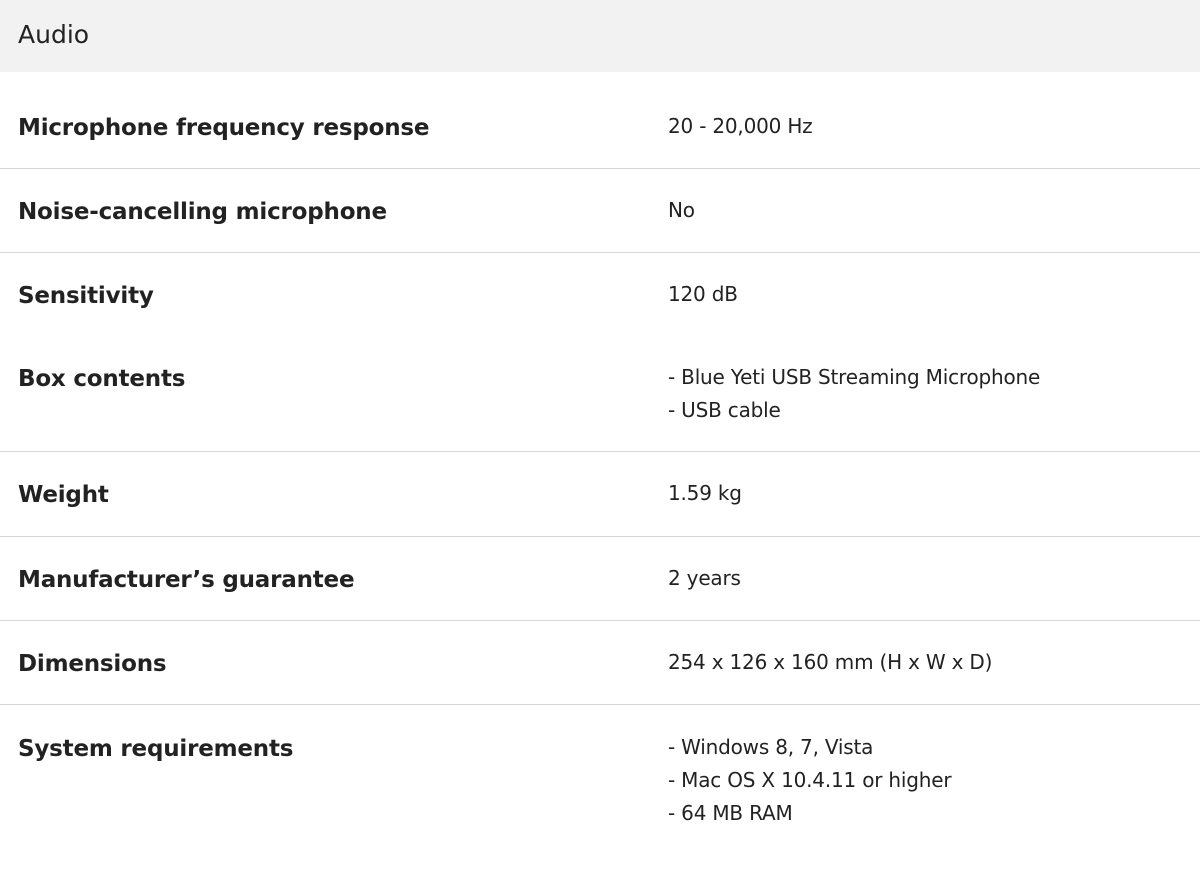 The width and height of the screenshot is (1200, 890). What do you see at coordinates (224, 128) in the screenshot?
I see `spec-label-microphone-frequency-response: Microphone frequency response` at bounding box center [224, 128].